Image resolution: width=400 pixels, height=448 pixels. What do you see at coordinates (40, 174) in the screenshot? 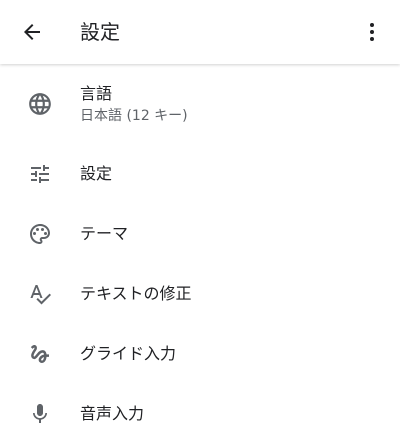
I see `tune-icon` at bounding box center [40, 174].